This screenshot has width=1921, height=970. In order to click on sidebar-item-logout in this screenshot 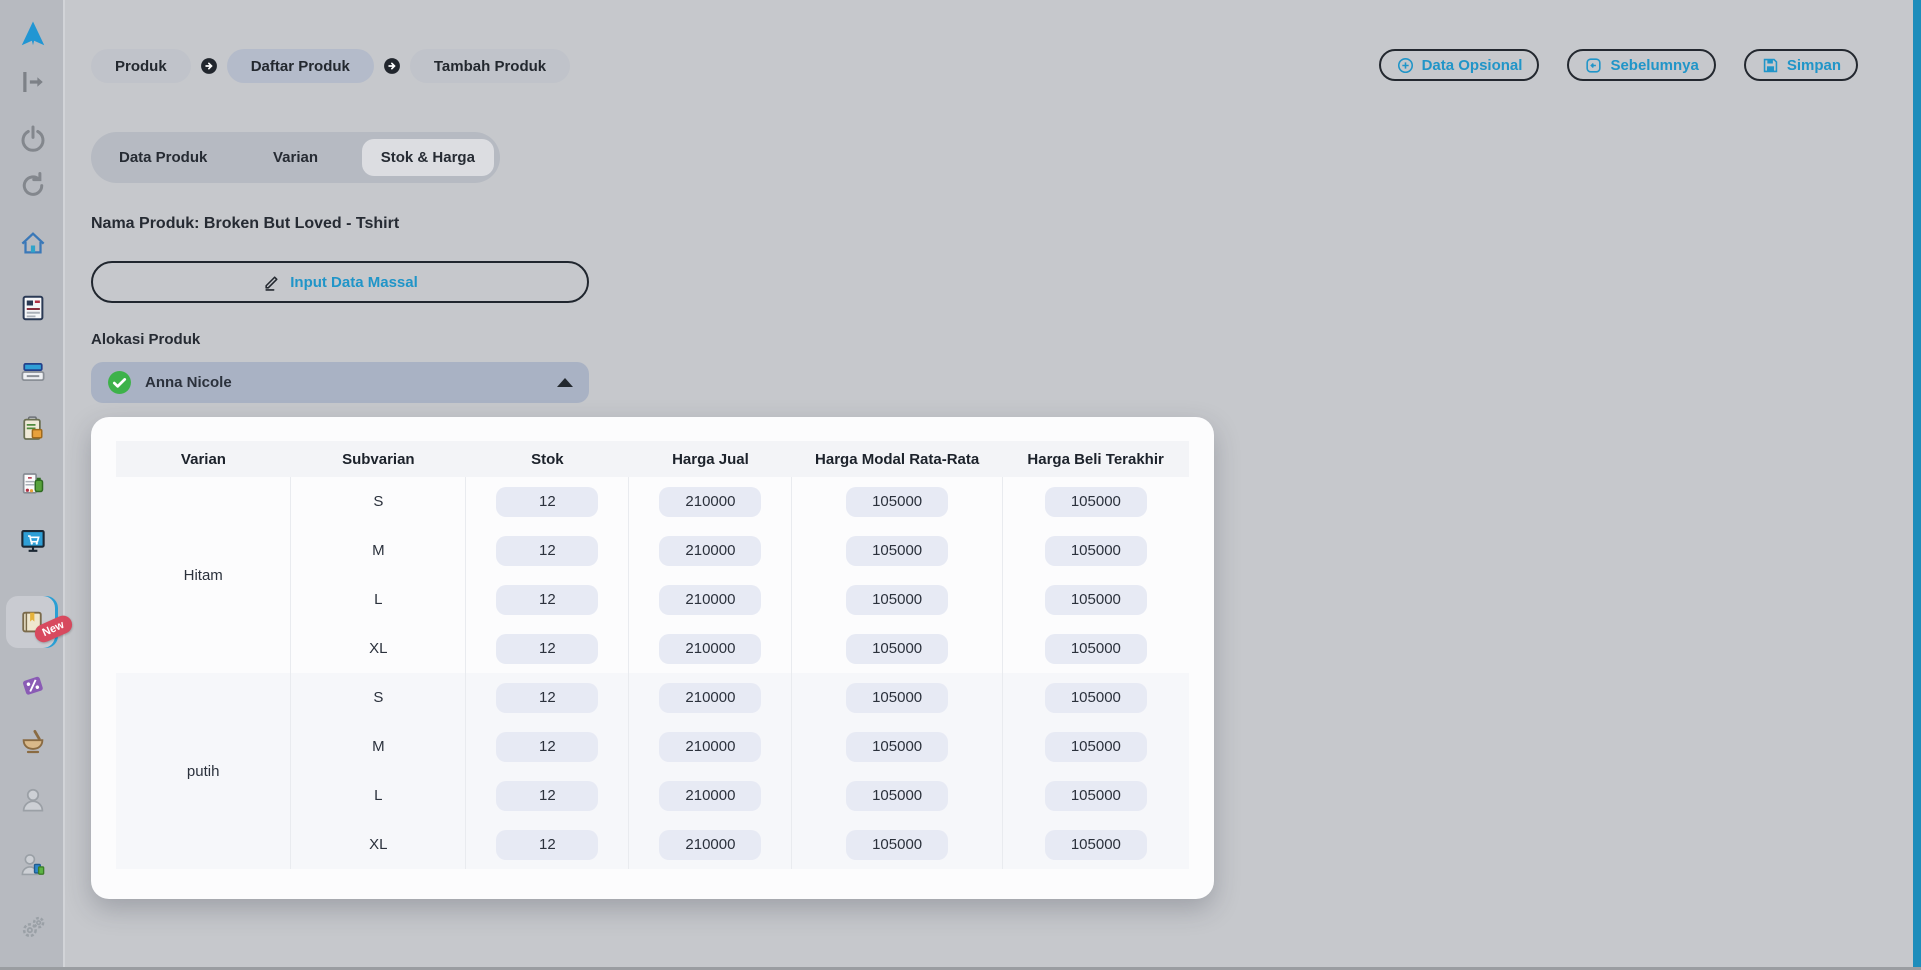, I will do `click(32, 82)`.